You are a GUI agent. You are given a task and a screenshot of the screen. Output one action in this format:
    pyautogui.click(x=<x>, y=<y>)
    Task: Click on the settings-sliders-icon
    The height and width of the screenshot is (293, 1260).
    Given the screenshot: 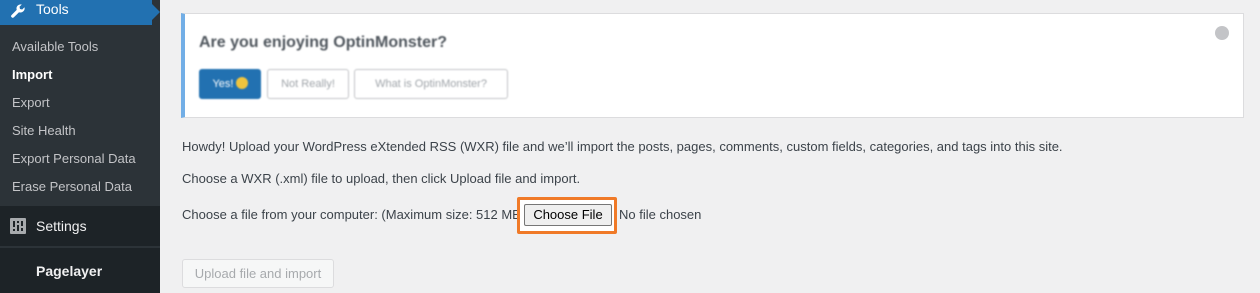 What is the action you would take?
    pyautogui.click(x=18, y=226)
    